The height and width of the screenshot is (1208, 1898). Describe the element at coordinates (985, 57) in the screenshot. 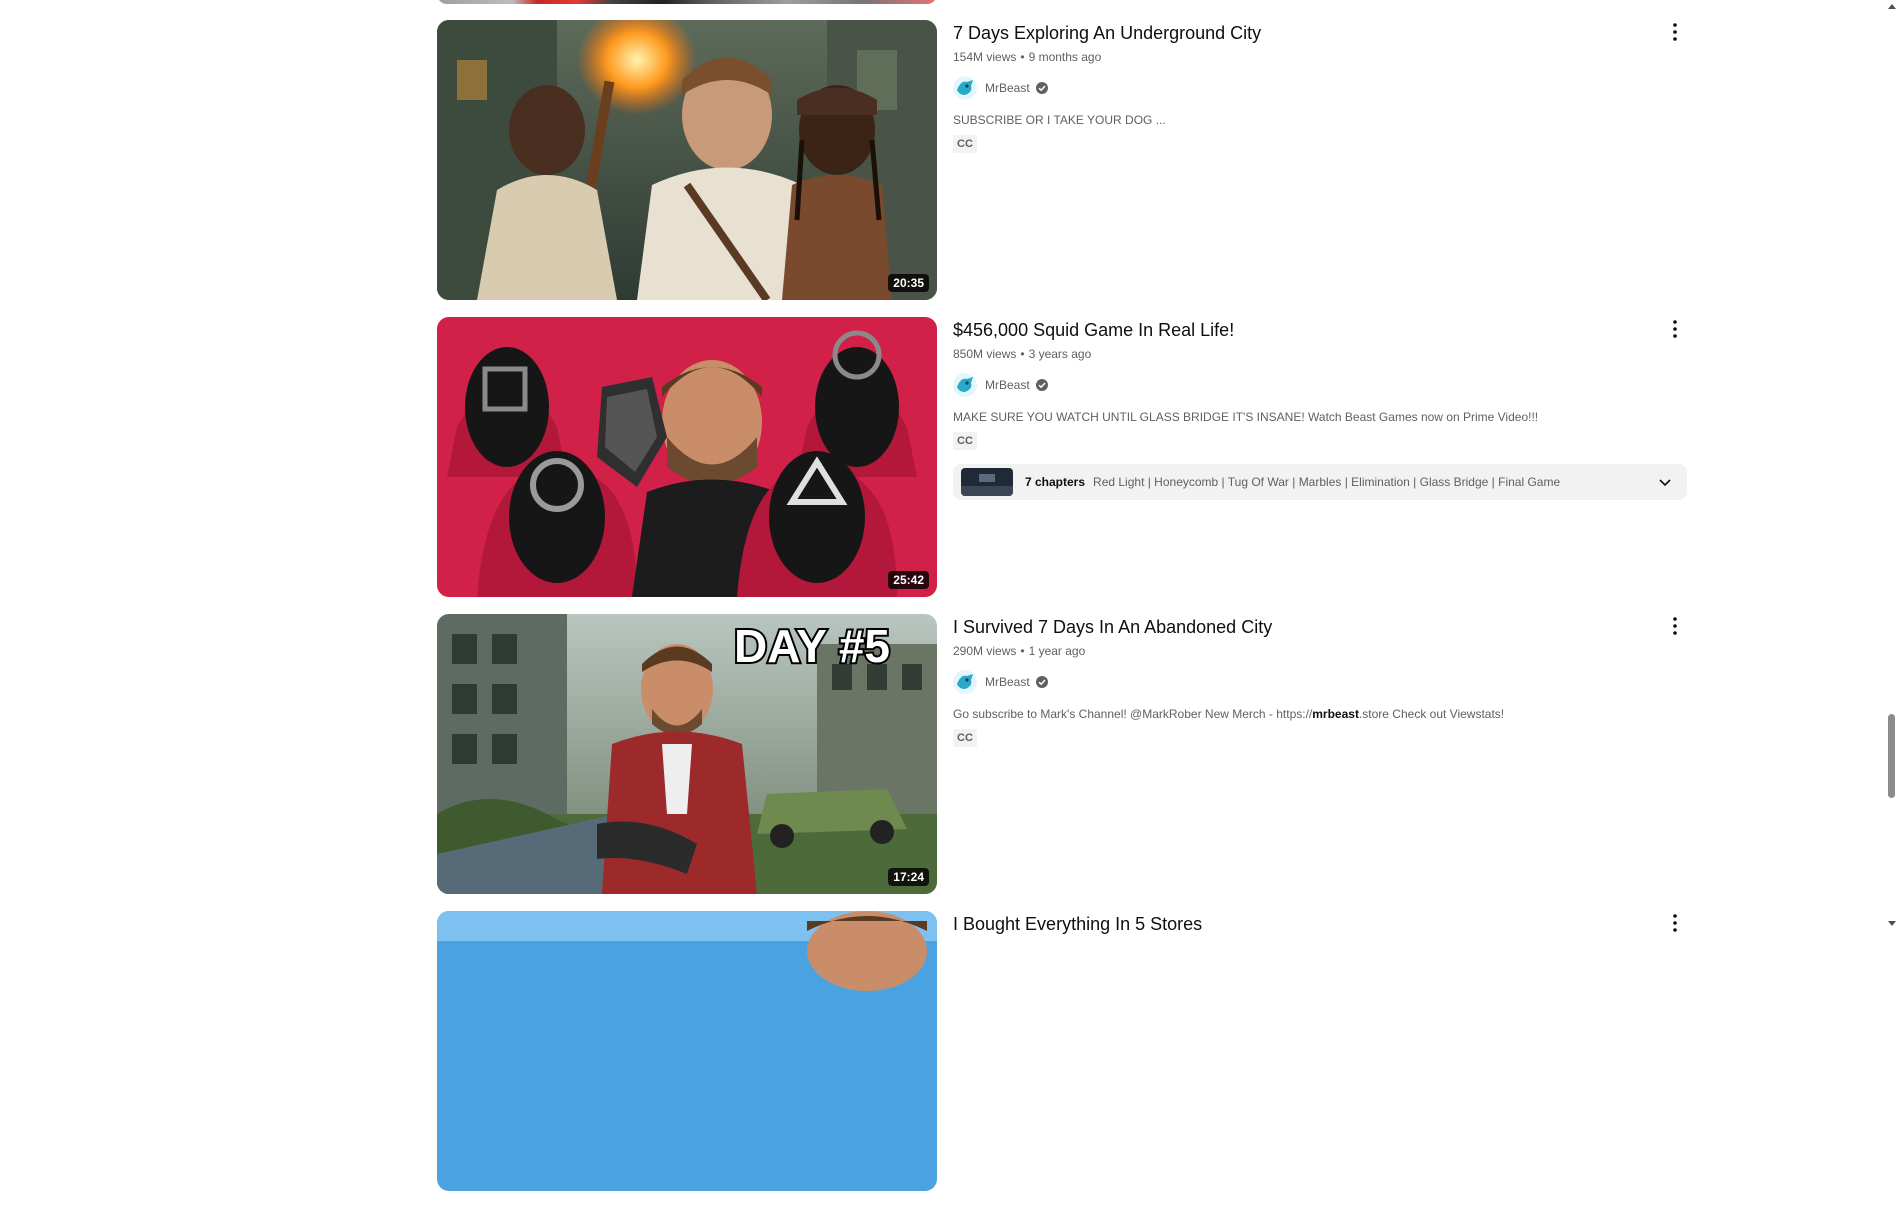

I see `view-count: 154M views` at that location.